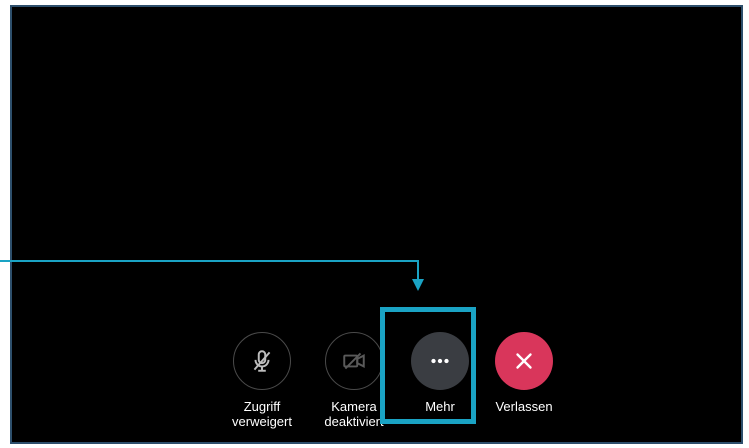 The image size is (749, 448). Describe the element at coordinates (262, 406) in the screenshot. I see `mic-label-line1: Zugriff` at that location.